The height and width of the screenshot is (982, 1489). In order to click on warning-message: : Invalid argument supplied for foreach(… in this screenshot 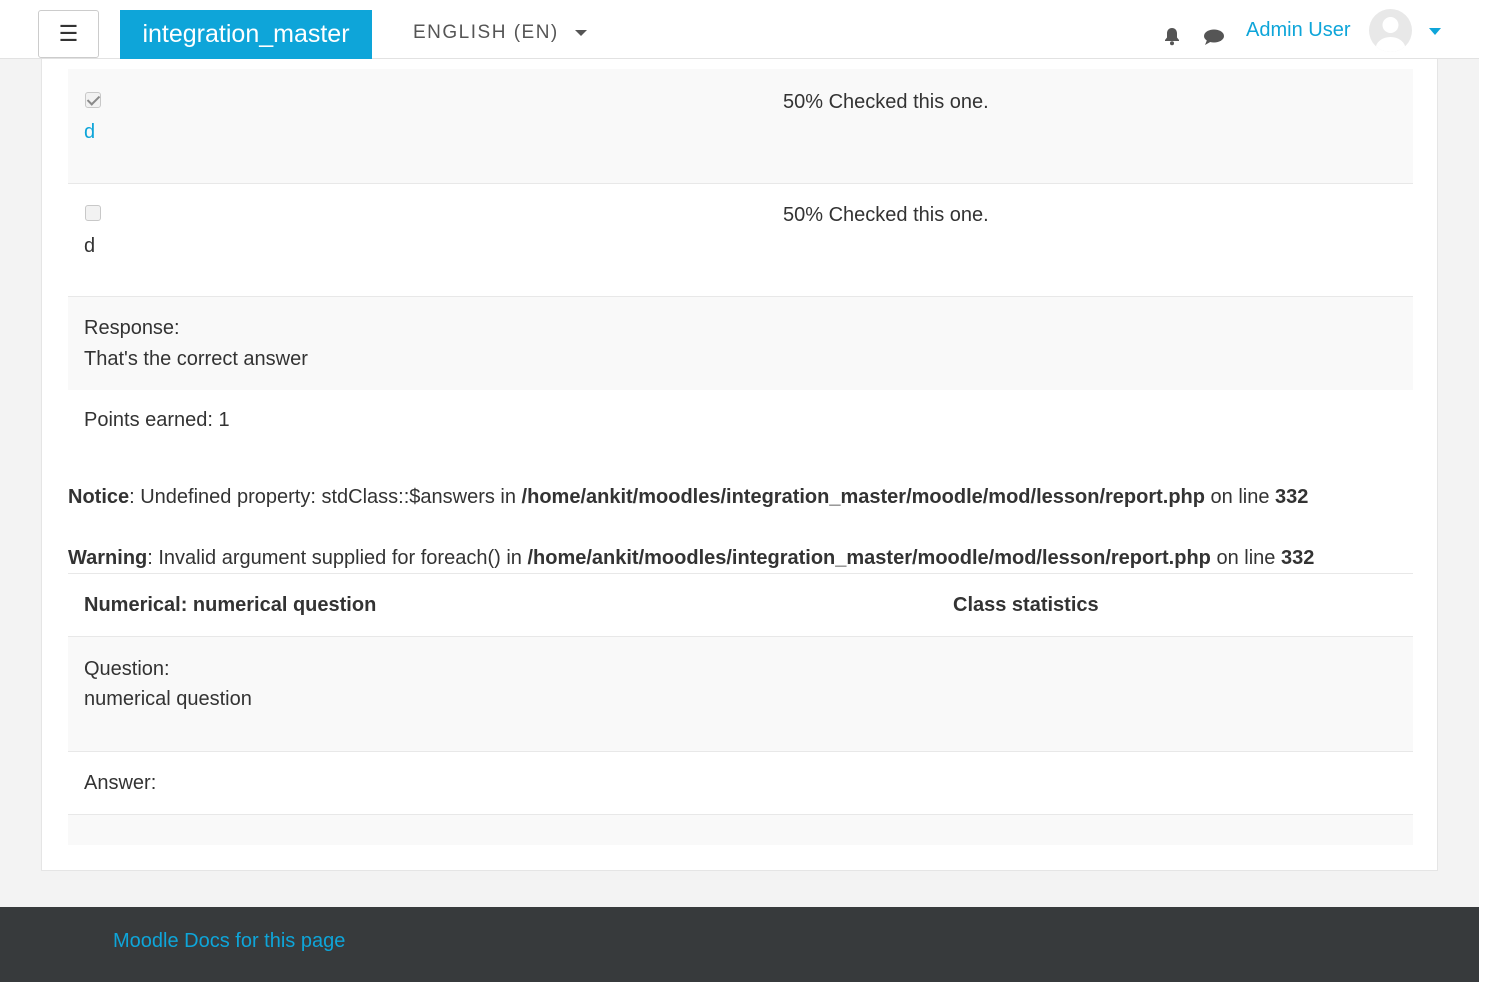, I will do `click(337, 558)`.